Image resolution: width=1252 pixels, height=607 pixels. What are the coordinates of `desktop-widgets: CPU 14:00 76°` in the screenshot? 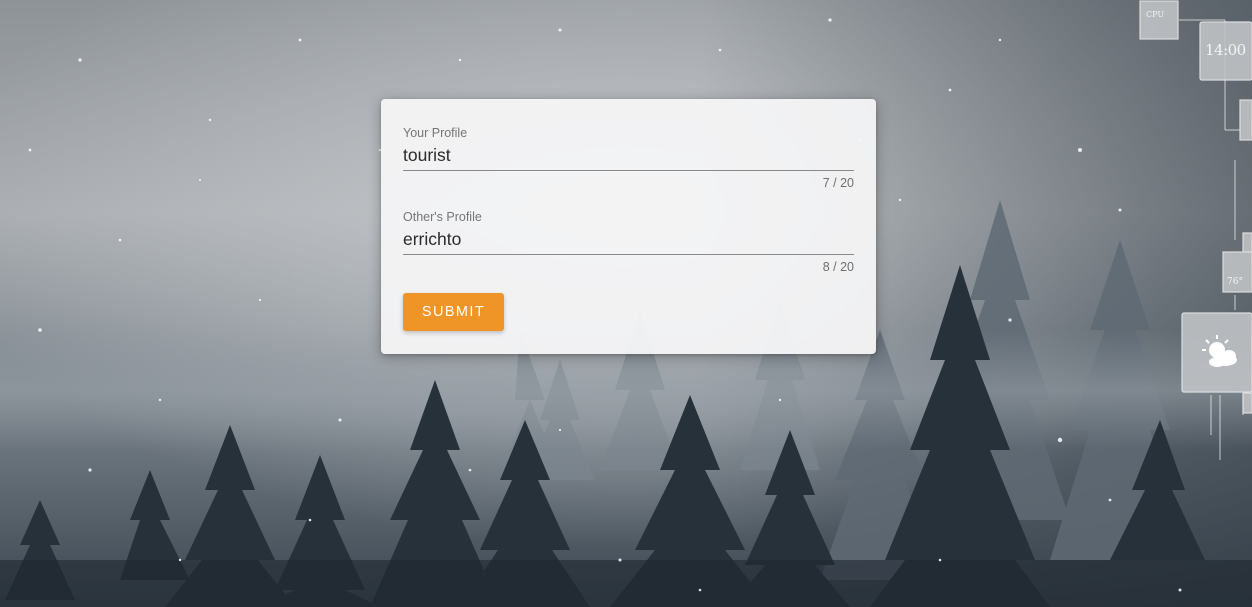 It's located at (1193, 230).